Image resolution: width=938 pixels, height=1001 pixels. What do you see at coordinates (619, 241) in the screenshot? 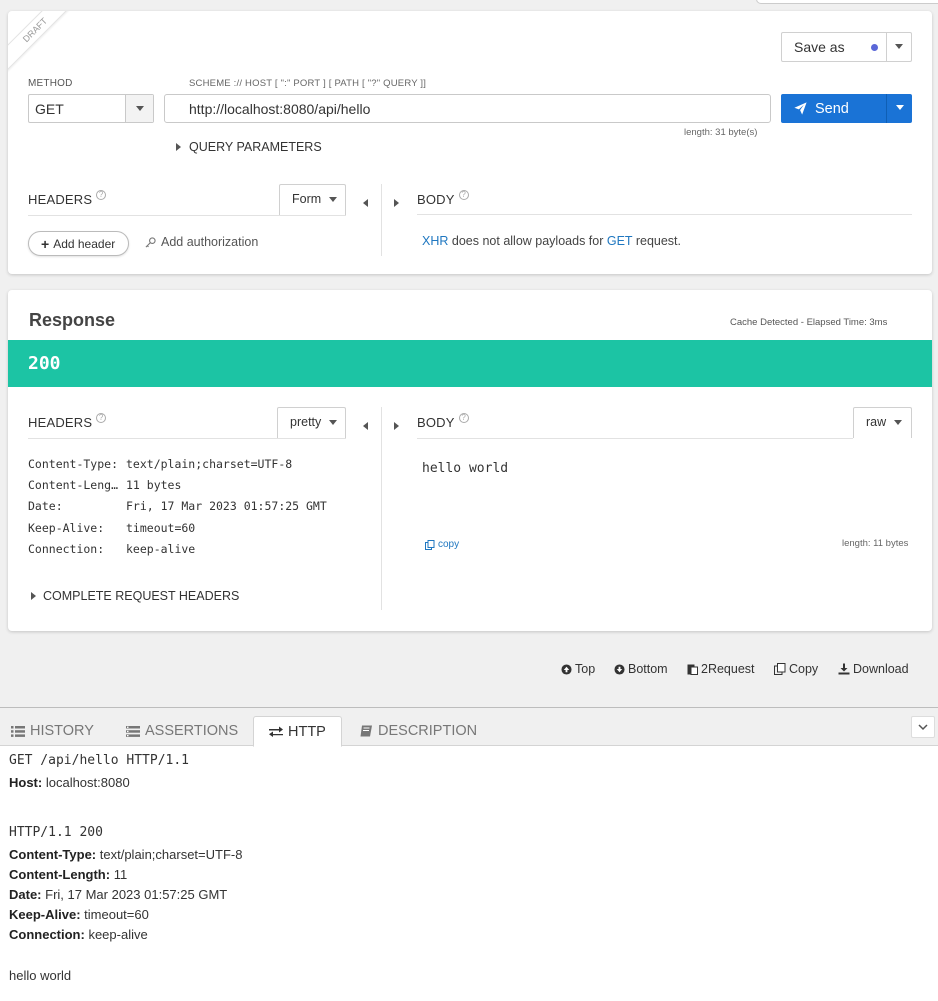
I see `get-link: GET` at bounding box center [619, 241].